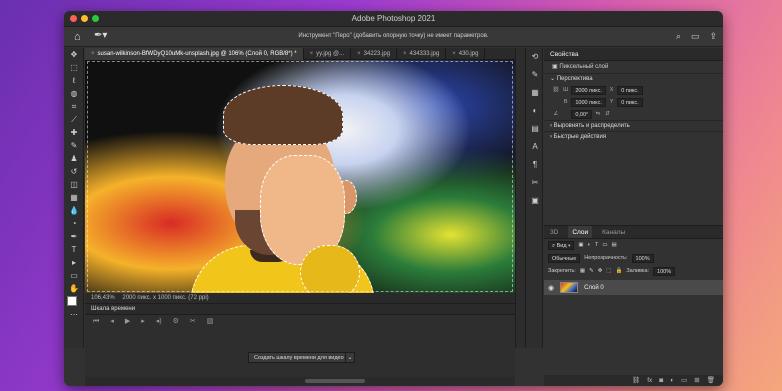 The height and width of the screenshot is (391, 782). Describe the element at coordinates (535, 75) in the screenshot. I see `brush-settings-icon: ✎` at that location.